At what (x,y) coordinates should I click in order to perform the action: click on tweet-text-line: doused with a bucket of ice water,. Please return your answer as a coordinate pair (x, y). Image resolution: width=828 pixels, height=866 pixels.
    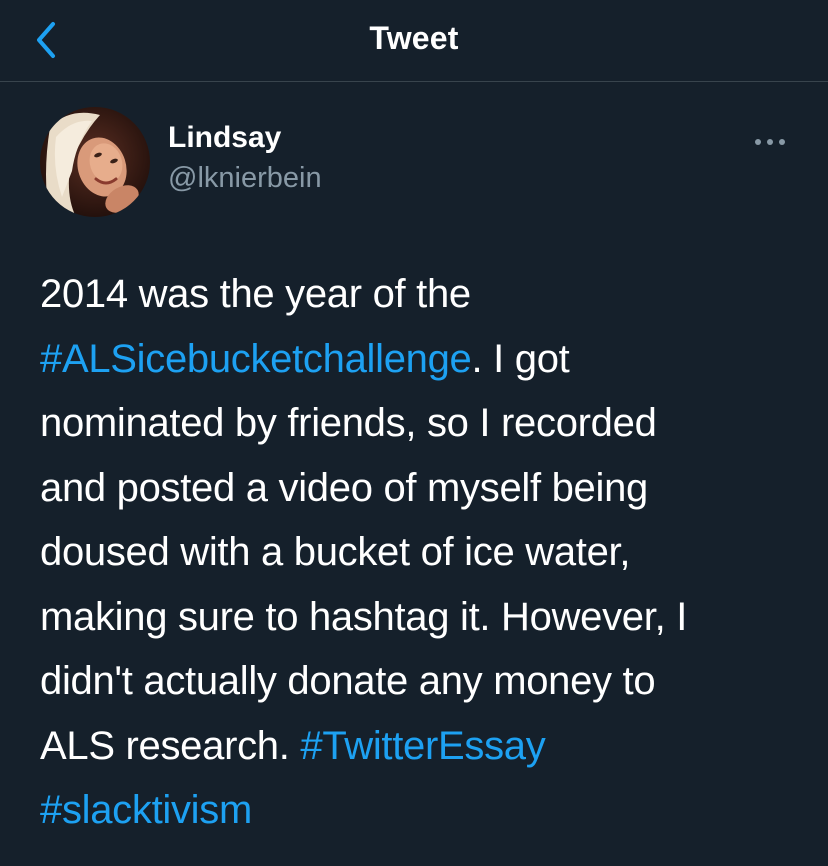
    Looking at the image, I should click on (420, 552).